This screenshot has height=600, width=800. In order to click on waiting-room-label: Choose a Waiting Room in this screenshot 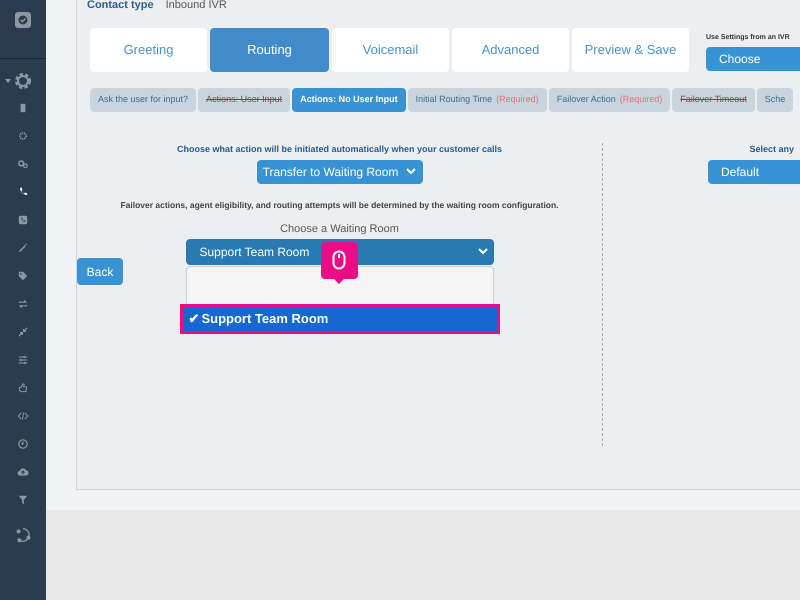, I will do `click(339, 230)`.